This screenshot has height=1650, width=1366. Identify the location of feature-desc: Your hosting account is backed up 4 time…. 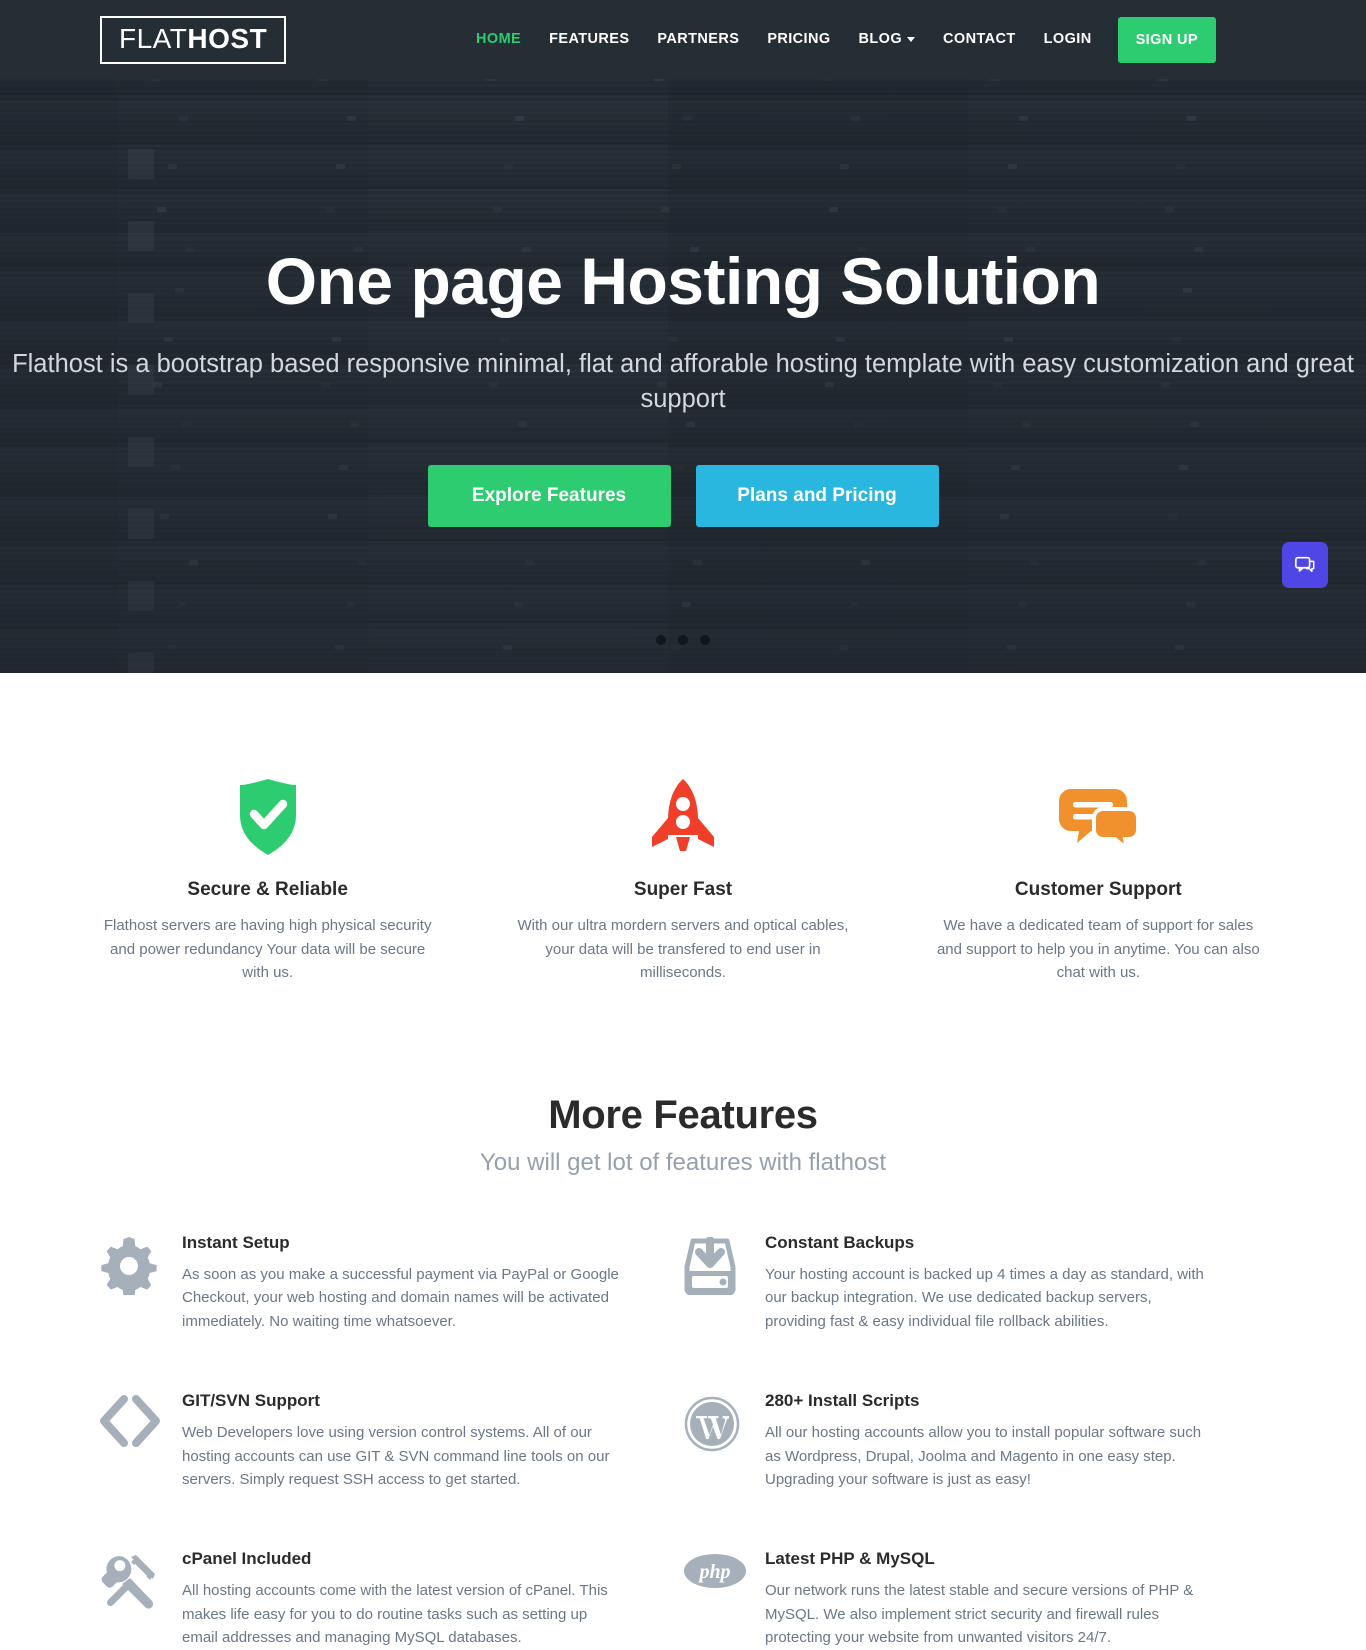
(984, 1298).